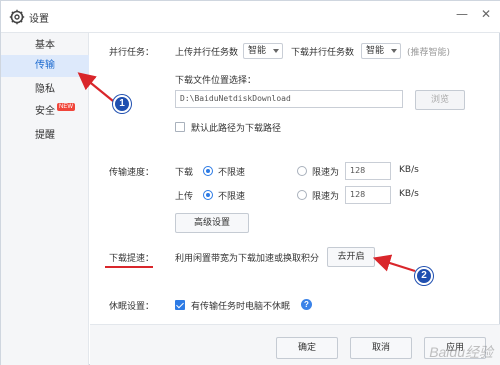  What do you see at coordinates (394, 263) in the screenshot?
I see `arrow-to-enable-button` at bounding box center [394, 263].